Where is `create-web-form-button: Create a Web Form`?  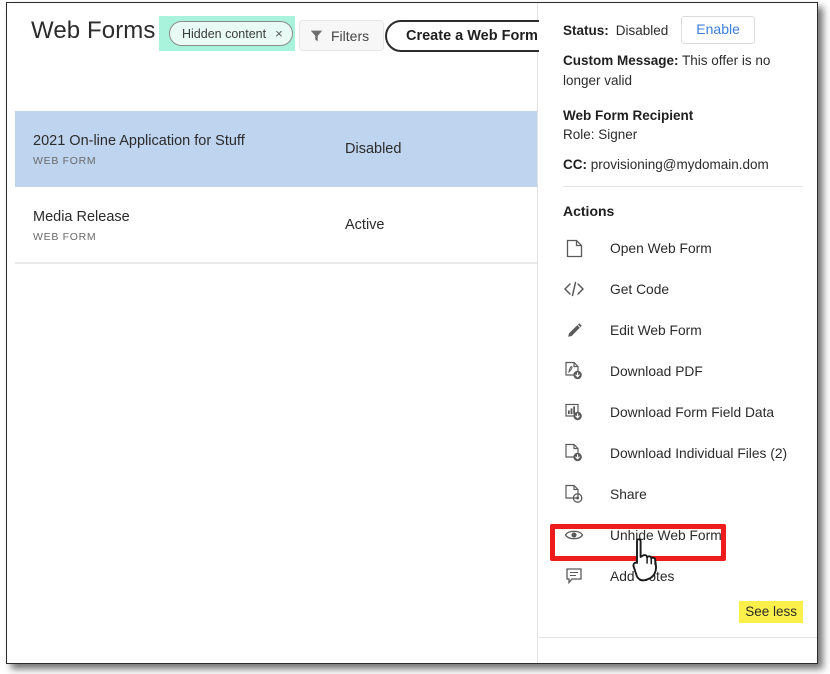
create-web-form-button: Create a Web Form is located at coordinates (472, 36).